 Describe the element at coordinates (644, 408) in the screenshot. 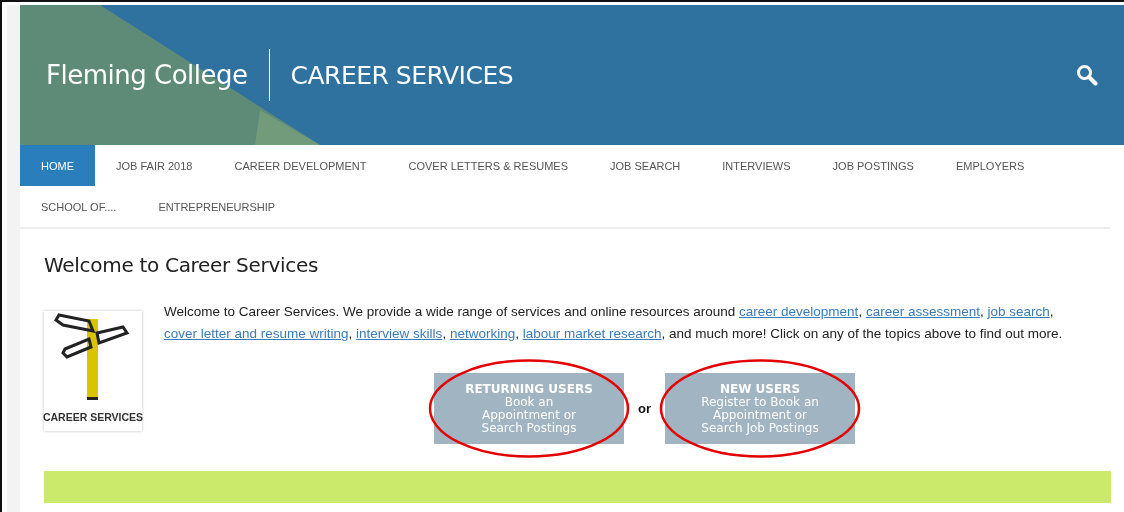

I see `or-label: or` at that location.